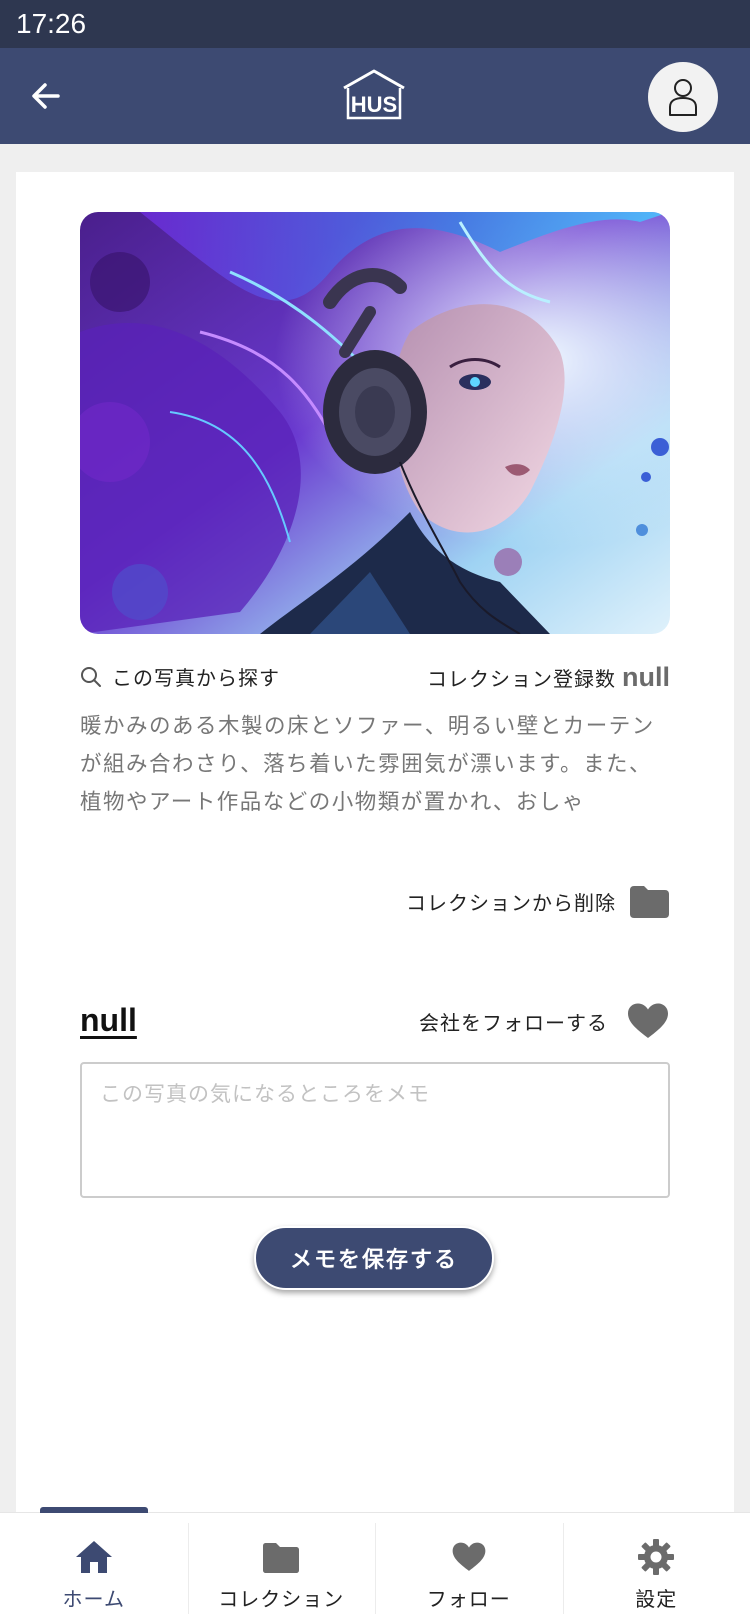 The image size is (750, 1624). I want to click on logo-text: HUS, so click(374, 104).